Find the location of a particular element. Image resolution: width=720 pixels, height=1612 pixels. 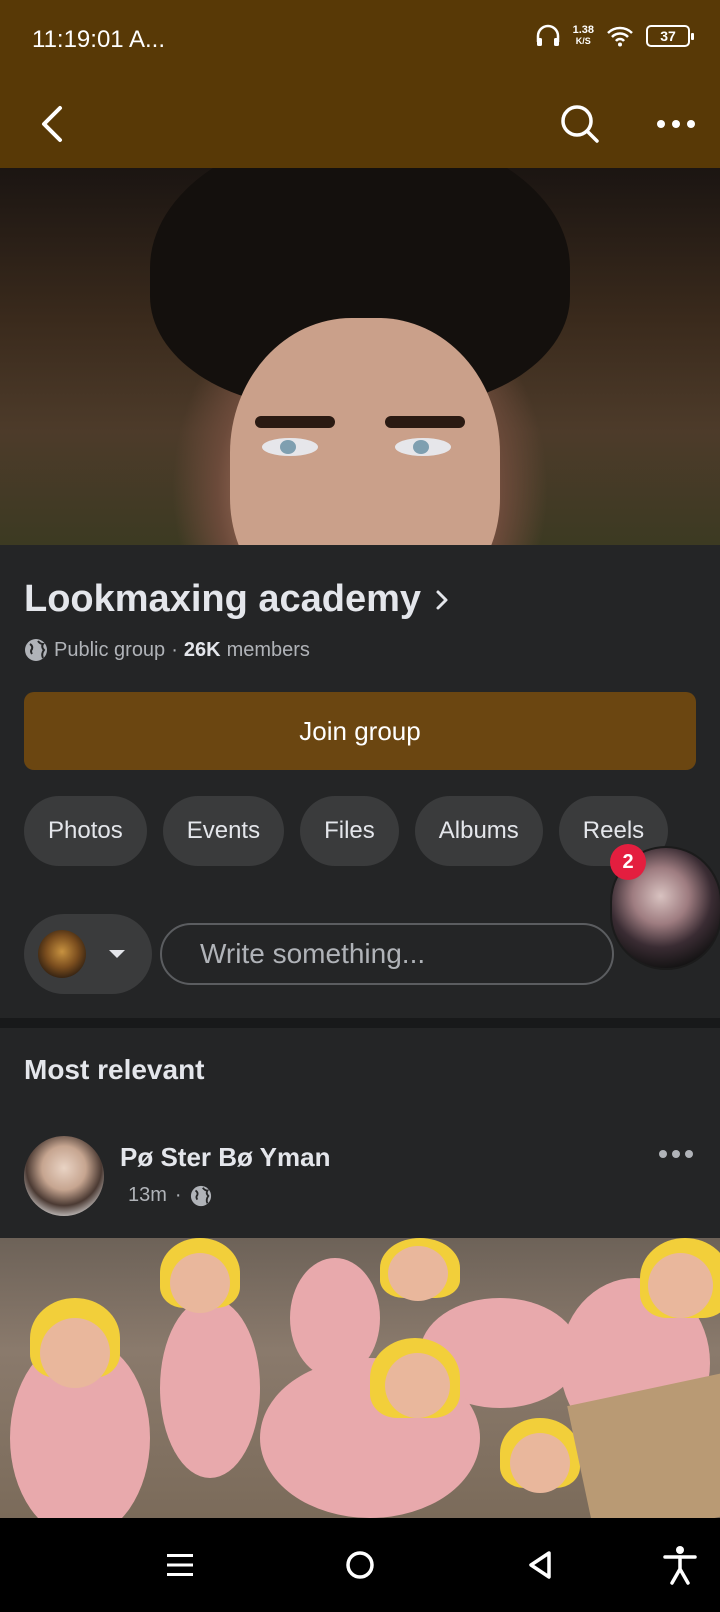

back-button is located at coordinates (52, 124).